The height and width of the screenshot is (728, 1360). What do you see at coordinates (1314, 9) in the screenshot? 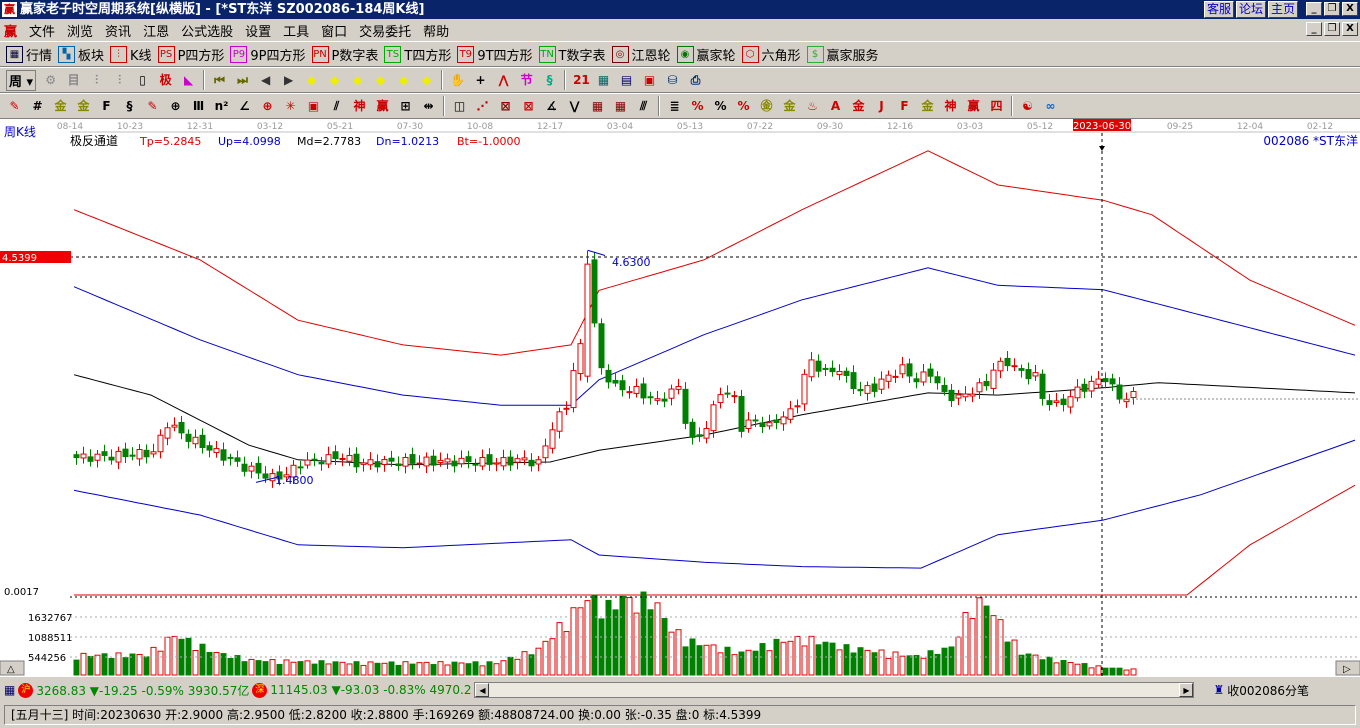
I see `minimize-button: _` at bounding box center [1314, 9].